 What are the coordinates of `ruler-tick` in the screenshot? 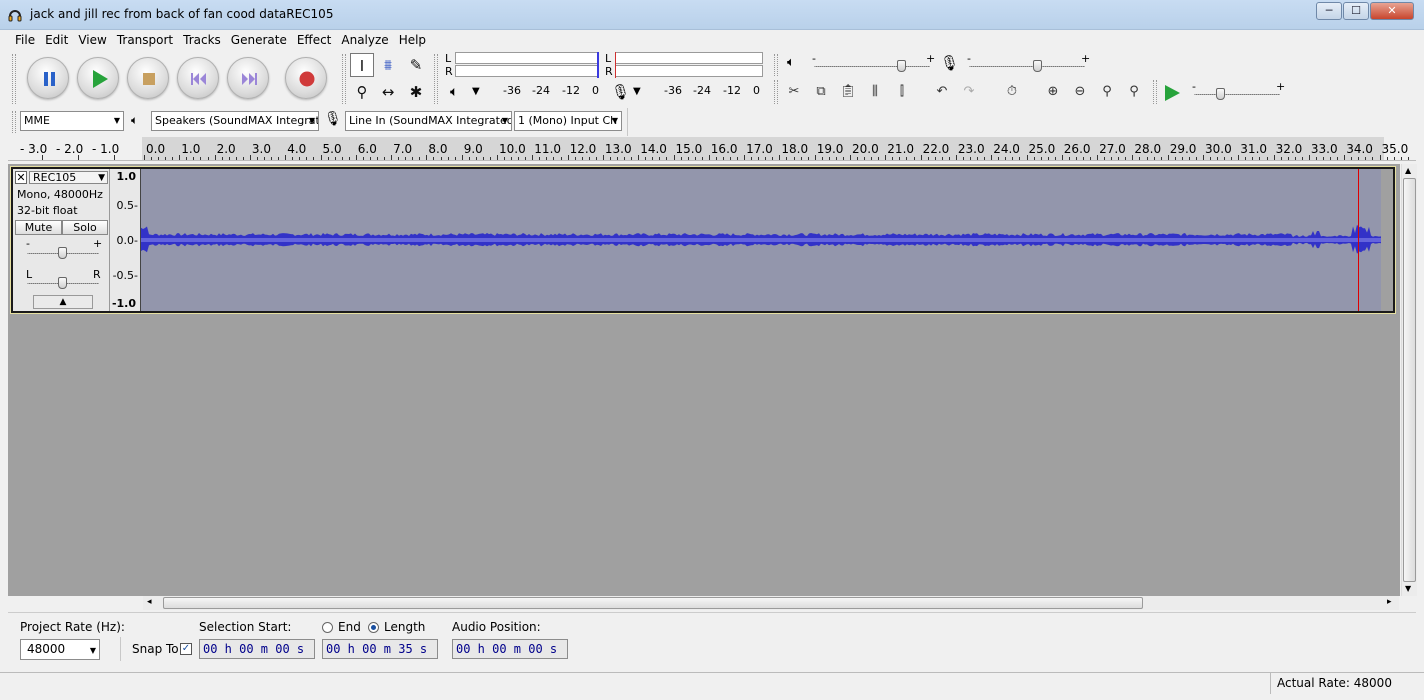 It's located at (250, 157).